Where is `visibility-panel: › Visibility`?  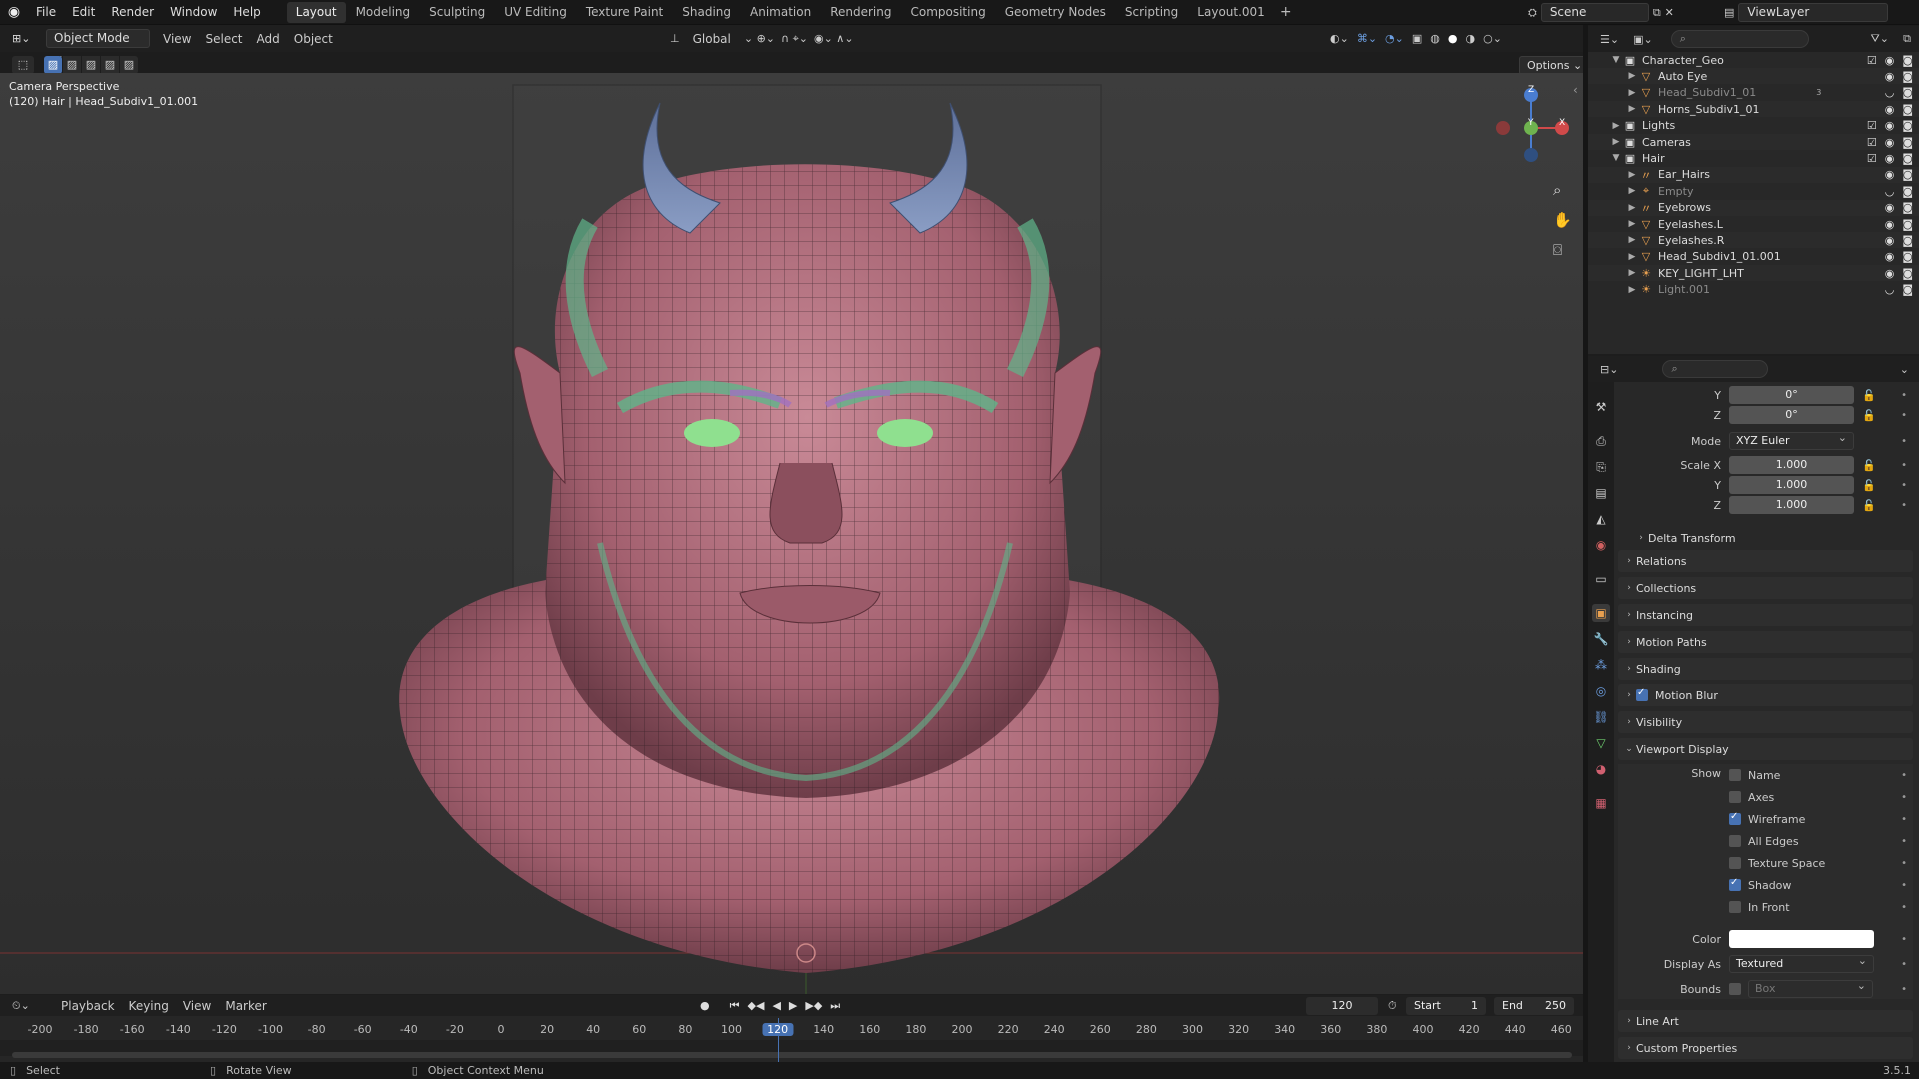 visibility-panel: › Visibility is located at coordinates (1765, 722).